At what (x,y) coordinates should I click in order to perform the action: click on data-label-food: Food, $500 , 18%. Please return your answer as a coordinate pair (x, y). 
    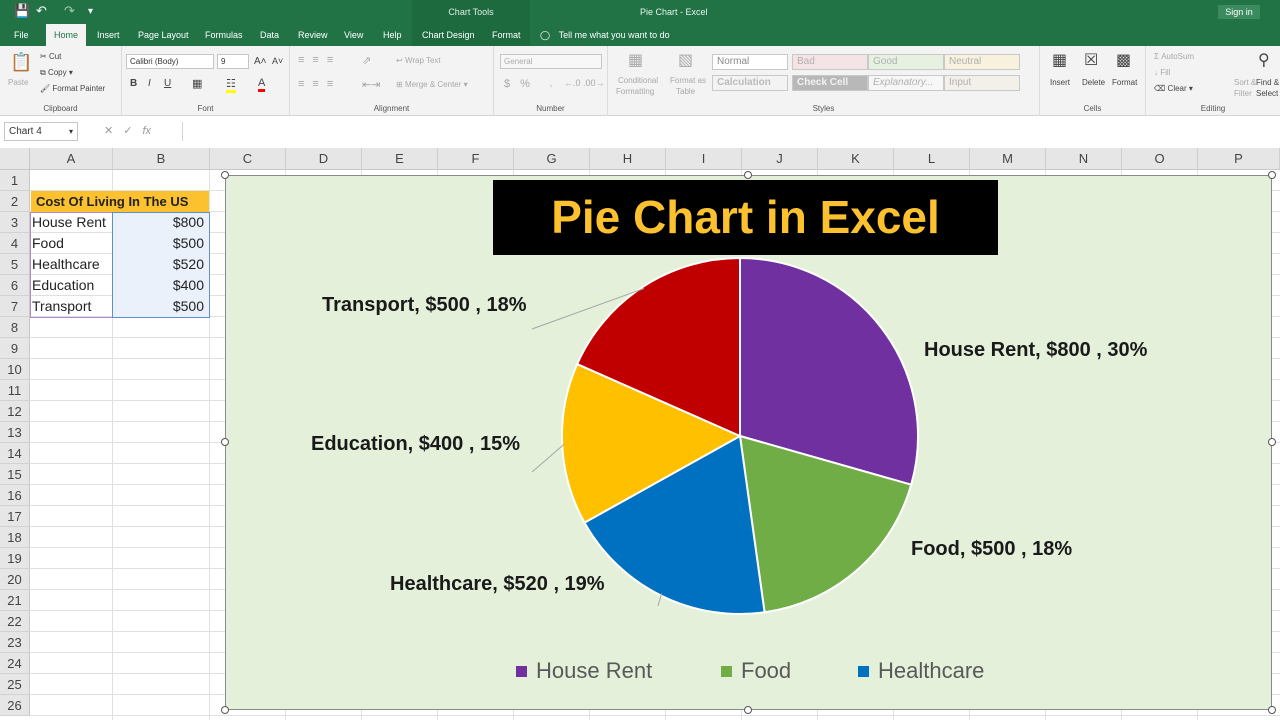
    Looking at the image, I should click on (991, 549).